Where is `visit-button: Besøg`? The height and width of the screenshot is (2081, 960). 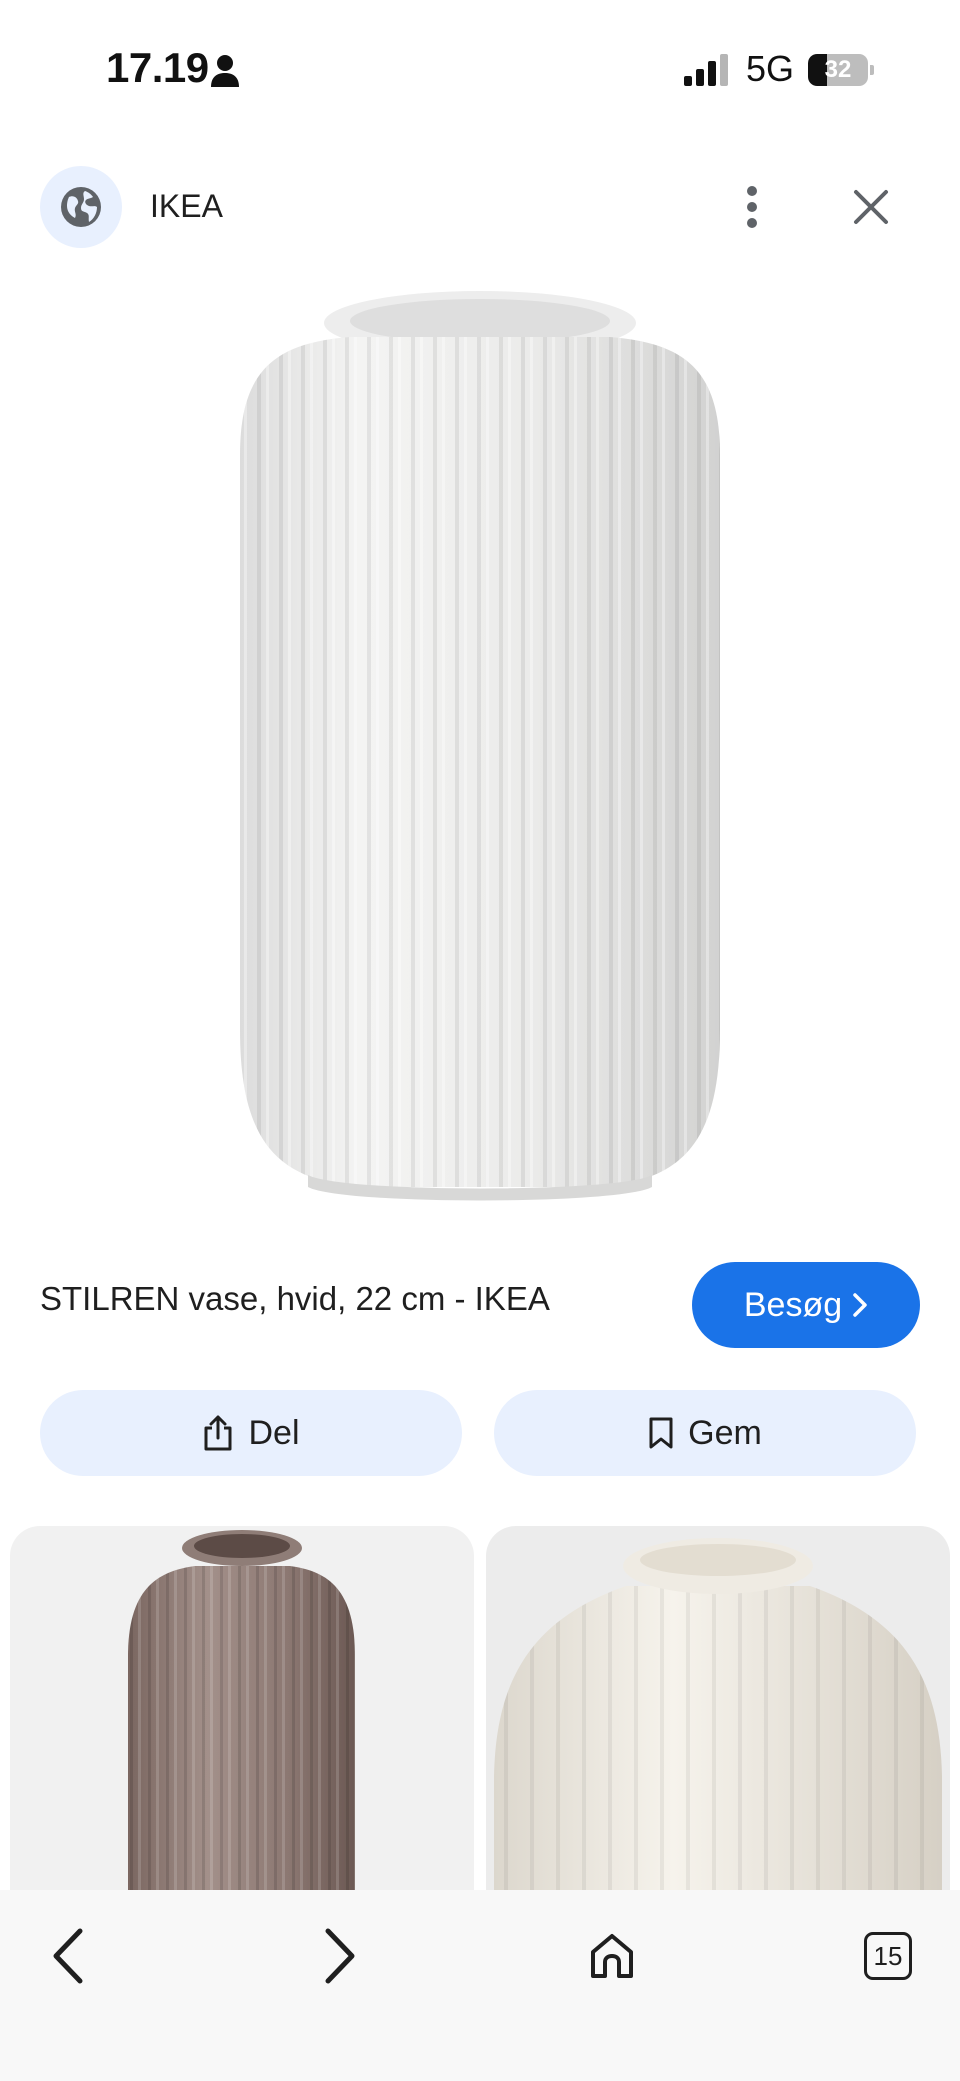
visit-button: Besøg is located at coordinates (806, 1305).